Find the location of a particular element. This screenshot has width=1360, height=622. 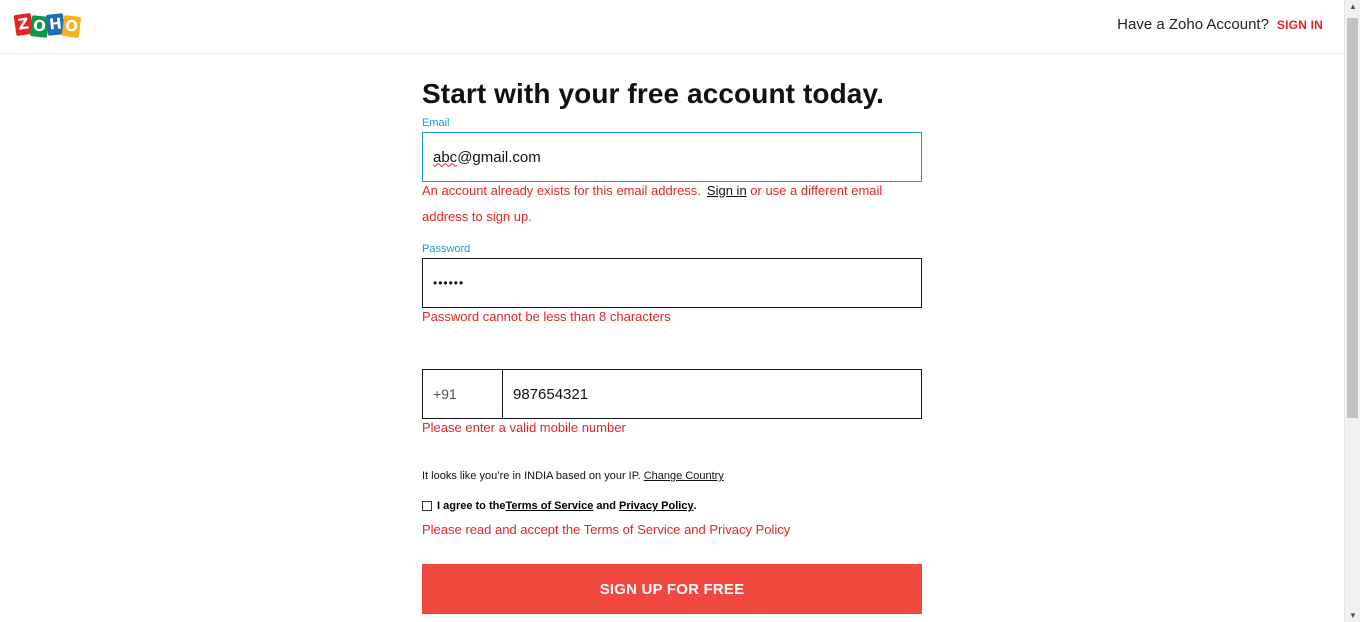

email-error-suffix: or use a different email is located at coordinates (814, 190).